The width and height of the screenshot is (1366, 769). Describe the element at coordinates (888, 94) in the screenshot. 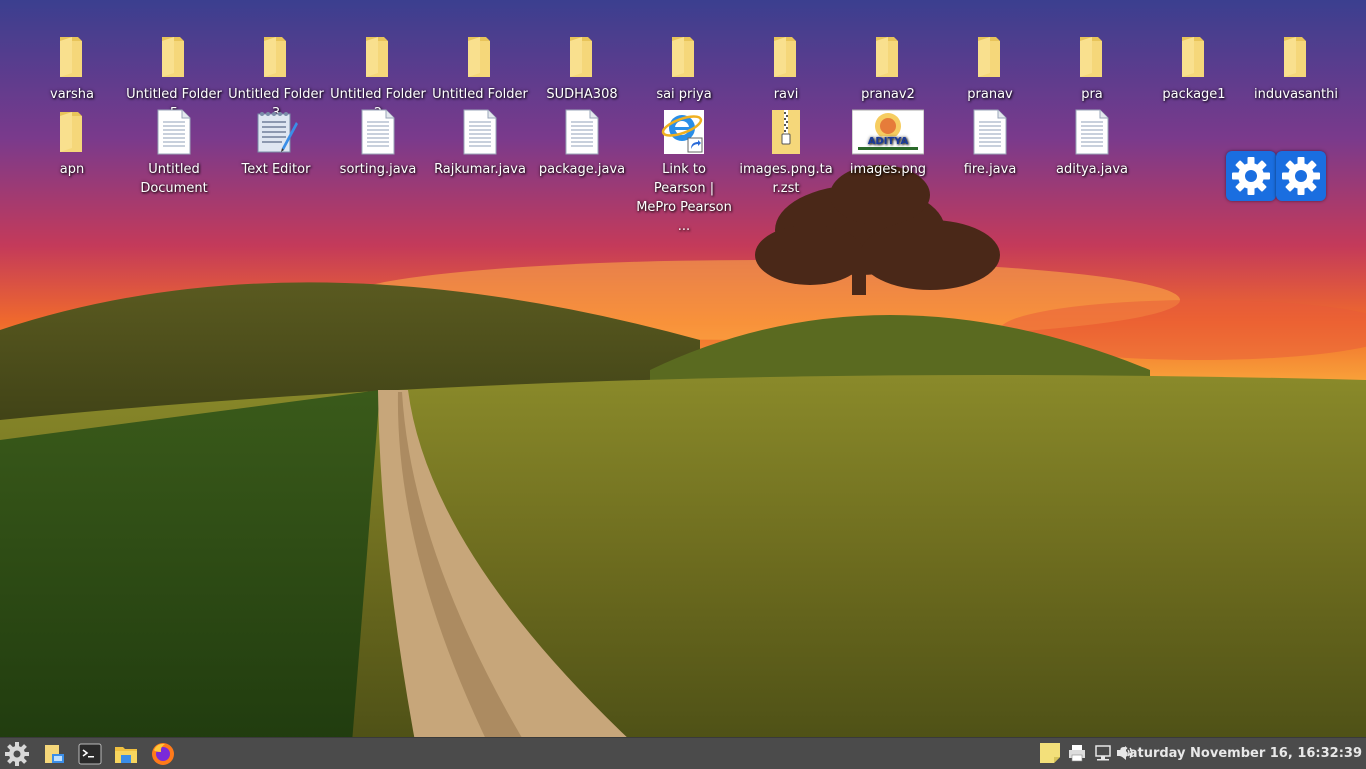

I see `desktop-item-label: pranav2` at that location.